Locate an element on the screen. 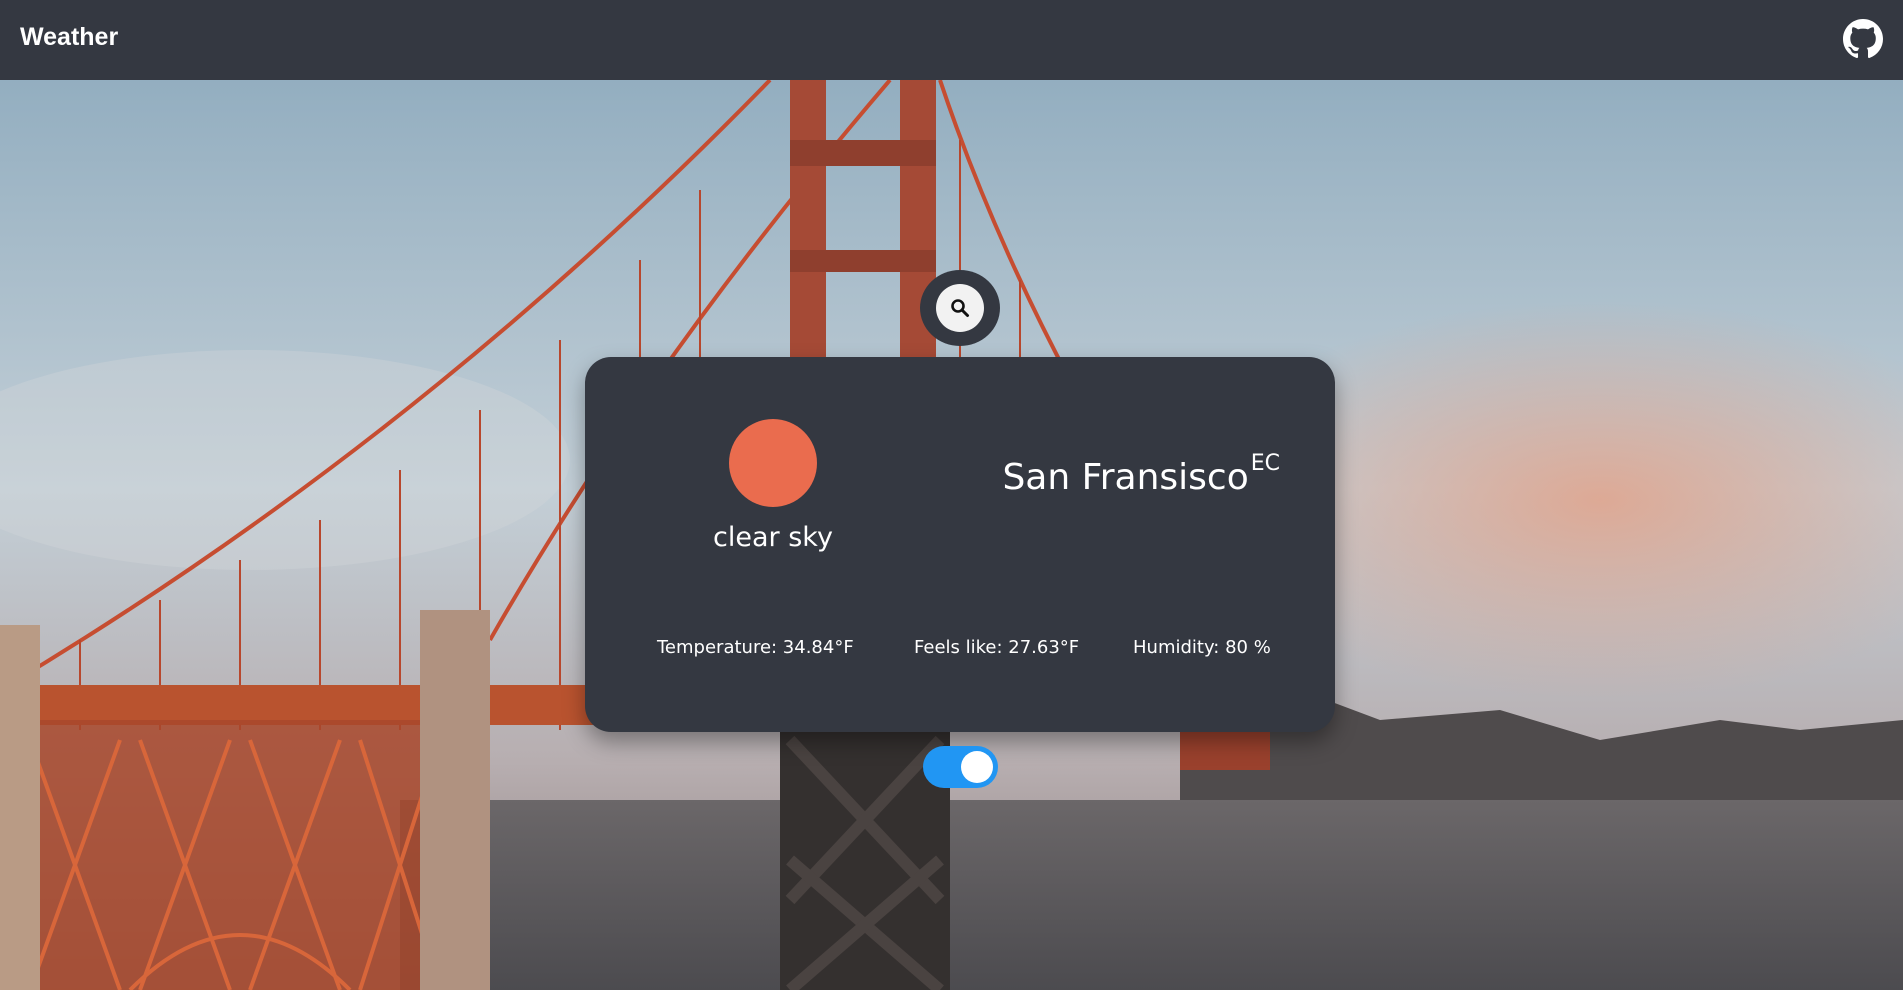 This screenshot has width=1903, height=990. weather-description: clear sky is located at coordinates (773, 537).